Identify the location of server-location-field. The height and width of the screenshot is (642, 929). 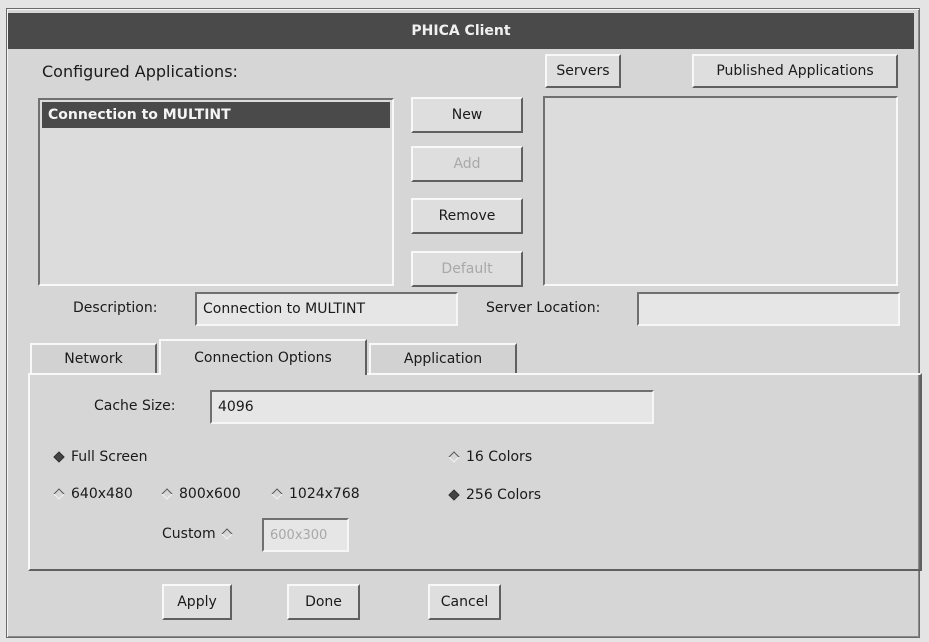
(768, 309).